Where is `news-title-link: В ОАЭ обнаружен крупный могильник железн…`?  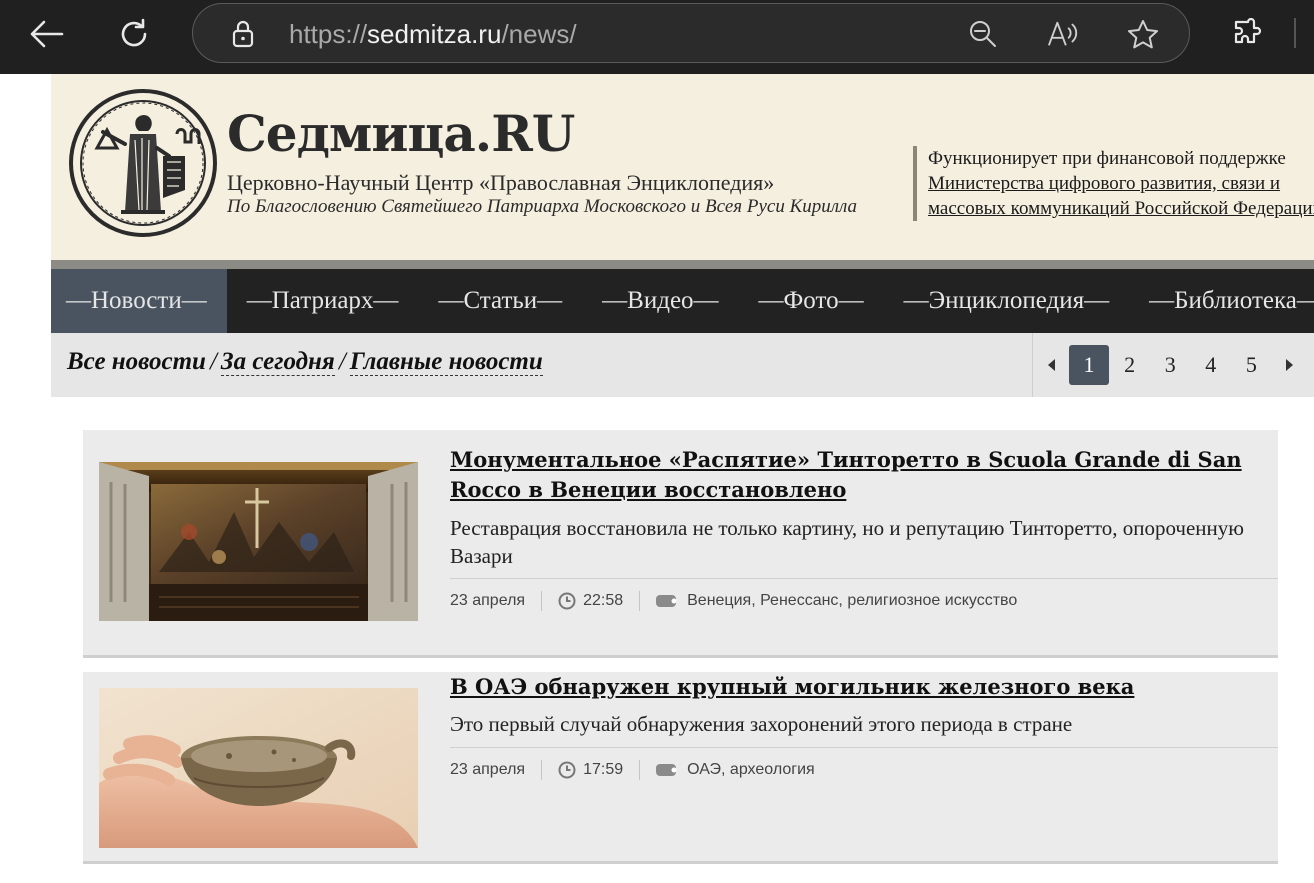
news-title-link: В ОАЭ обнаружен крупный могильник железн… is located at coordinates (860, 687).